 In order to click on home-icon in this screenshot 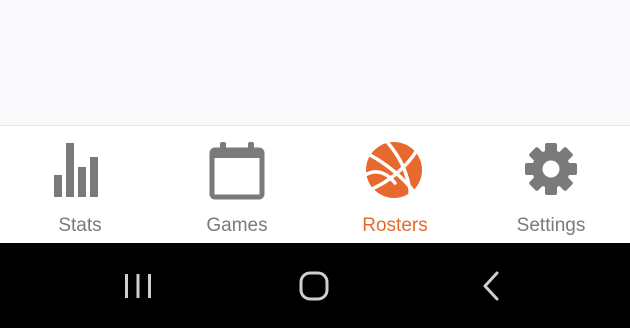, I will do `click(314, 286)`.